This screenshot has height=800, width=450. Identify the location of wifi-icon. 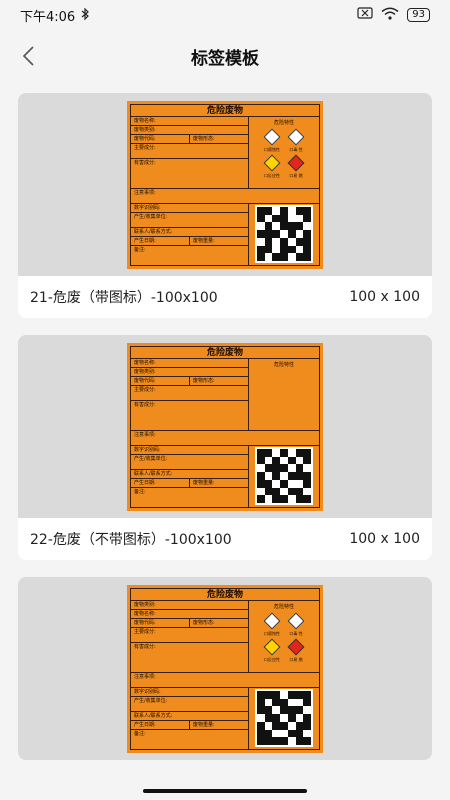
(390, 15).